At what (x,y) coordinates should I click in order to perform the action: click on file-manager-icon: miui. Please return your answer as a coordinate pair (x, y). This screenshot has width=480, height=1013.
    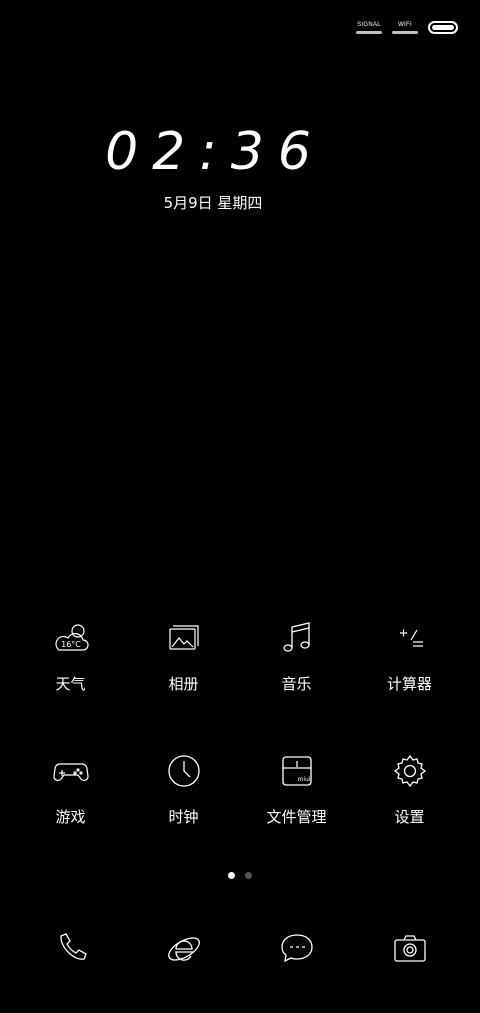
    Looking at the image, I should click on (297, 771).